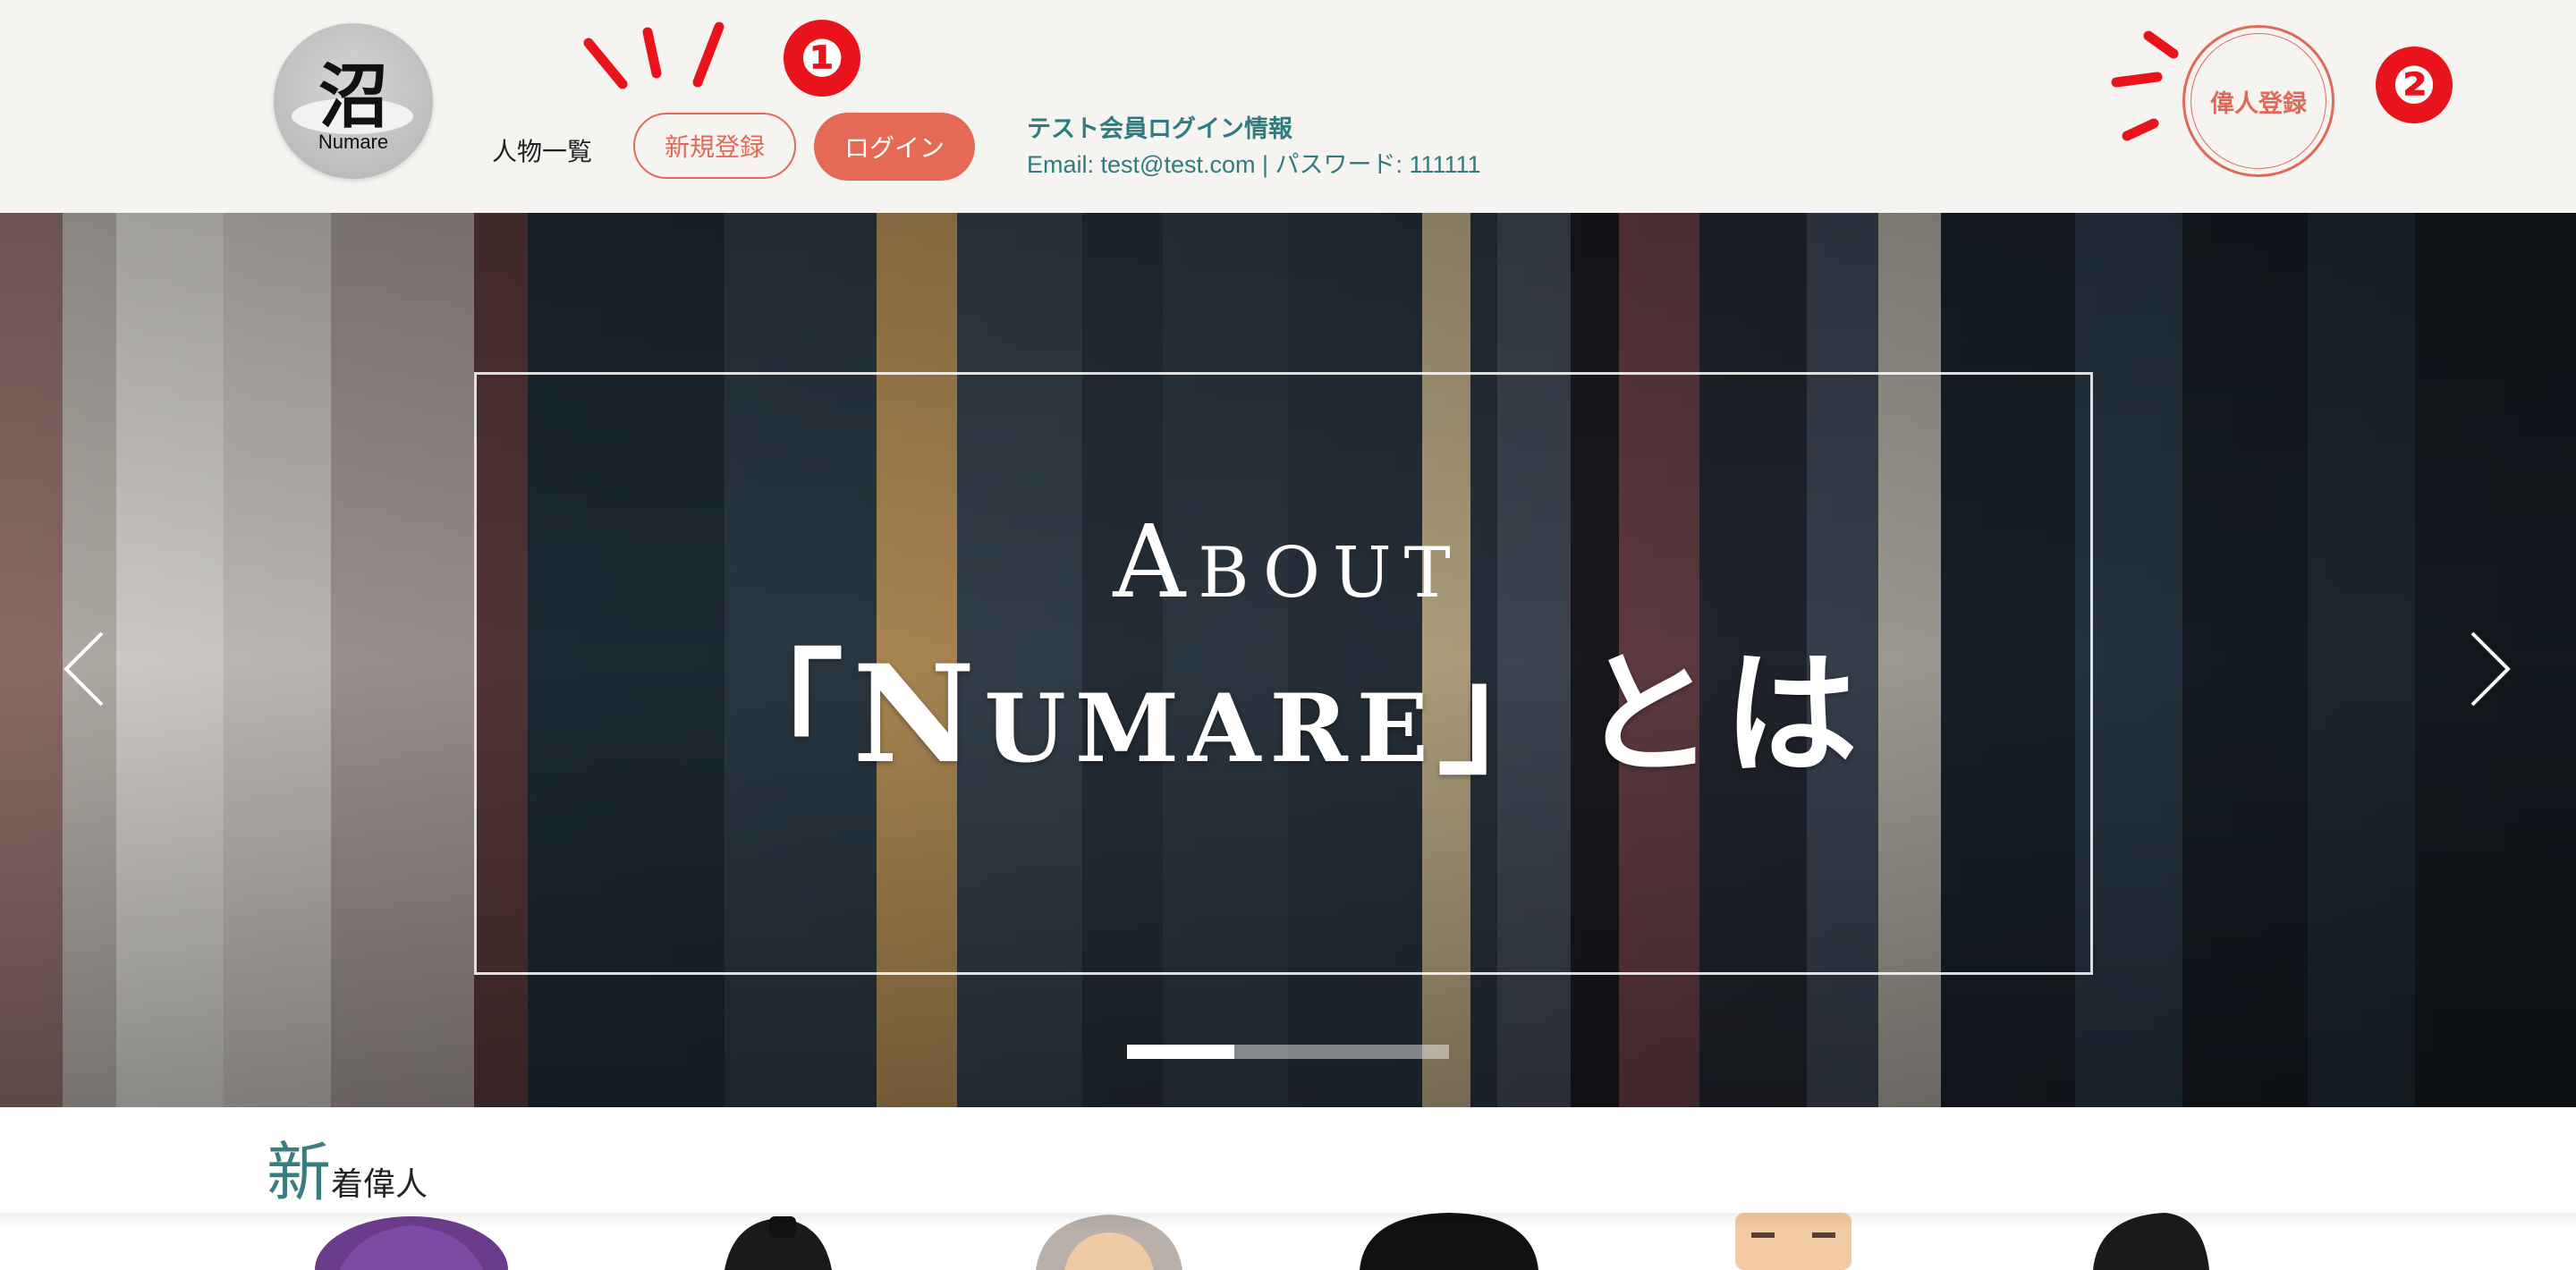  I want to click on register-person-button: 偉人登録, so click(2258, 101).